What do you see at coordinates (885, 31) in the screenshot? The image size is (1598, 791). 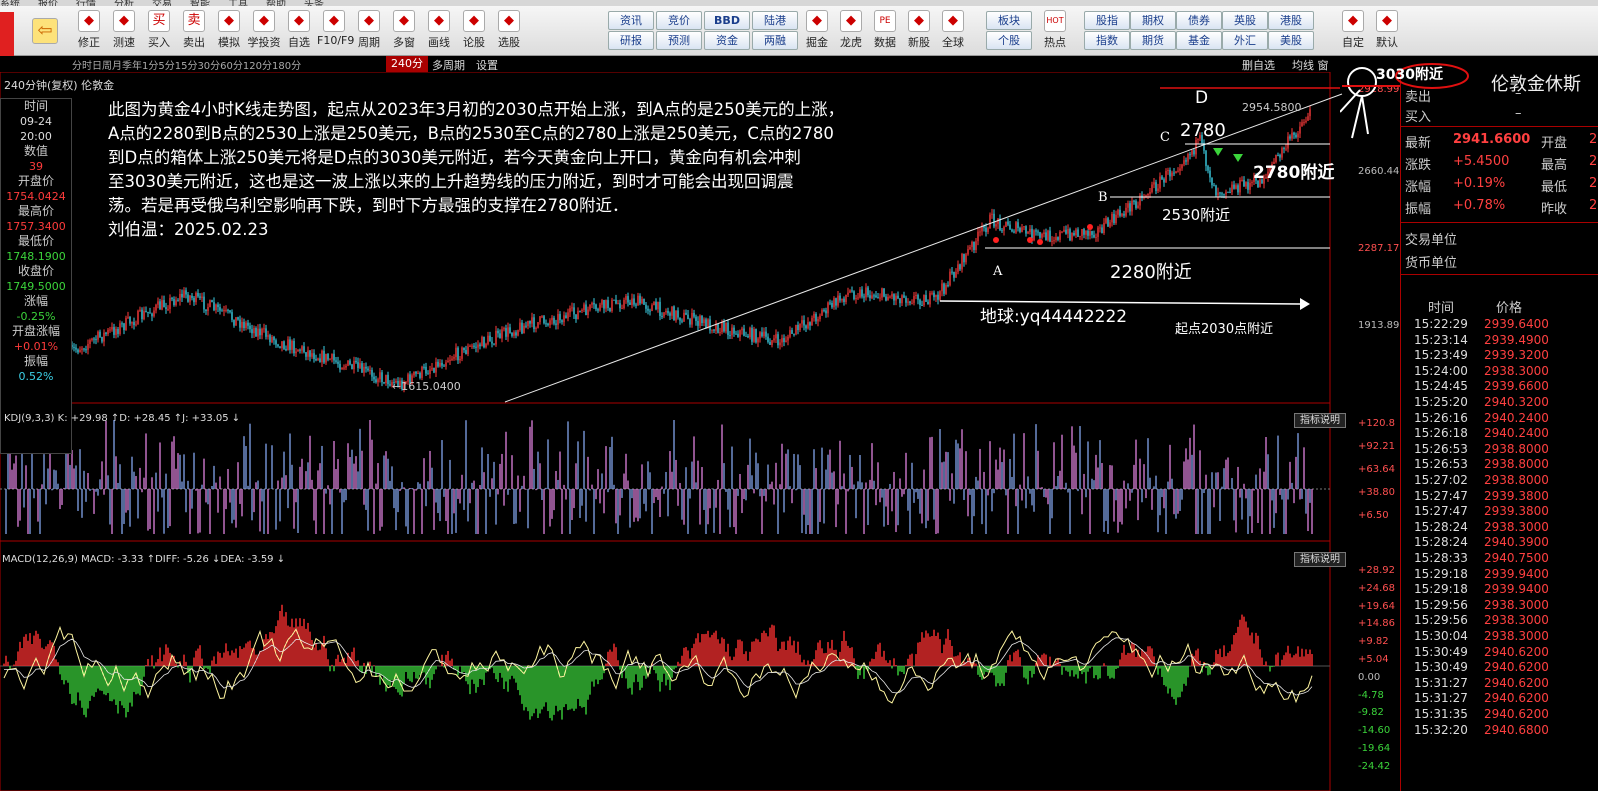 I see `pe-button: PE 数据` at bounding box center [885, 31].